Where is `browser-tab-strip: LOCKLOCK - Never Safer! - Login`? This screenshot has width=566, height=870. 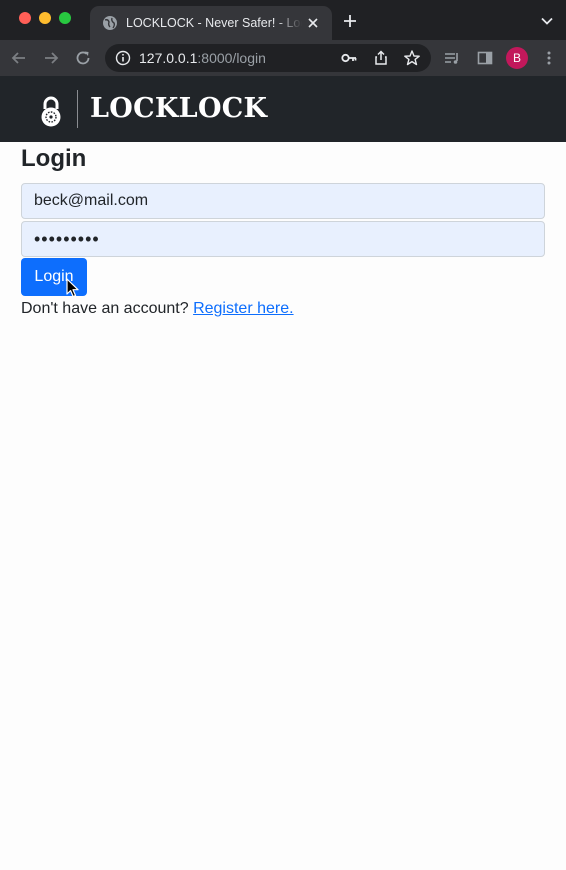
browser-tab-strip: LOCKLOCK - Never Safer! - Login is located at coordinates (283, 20).